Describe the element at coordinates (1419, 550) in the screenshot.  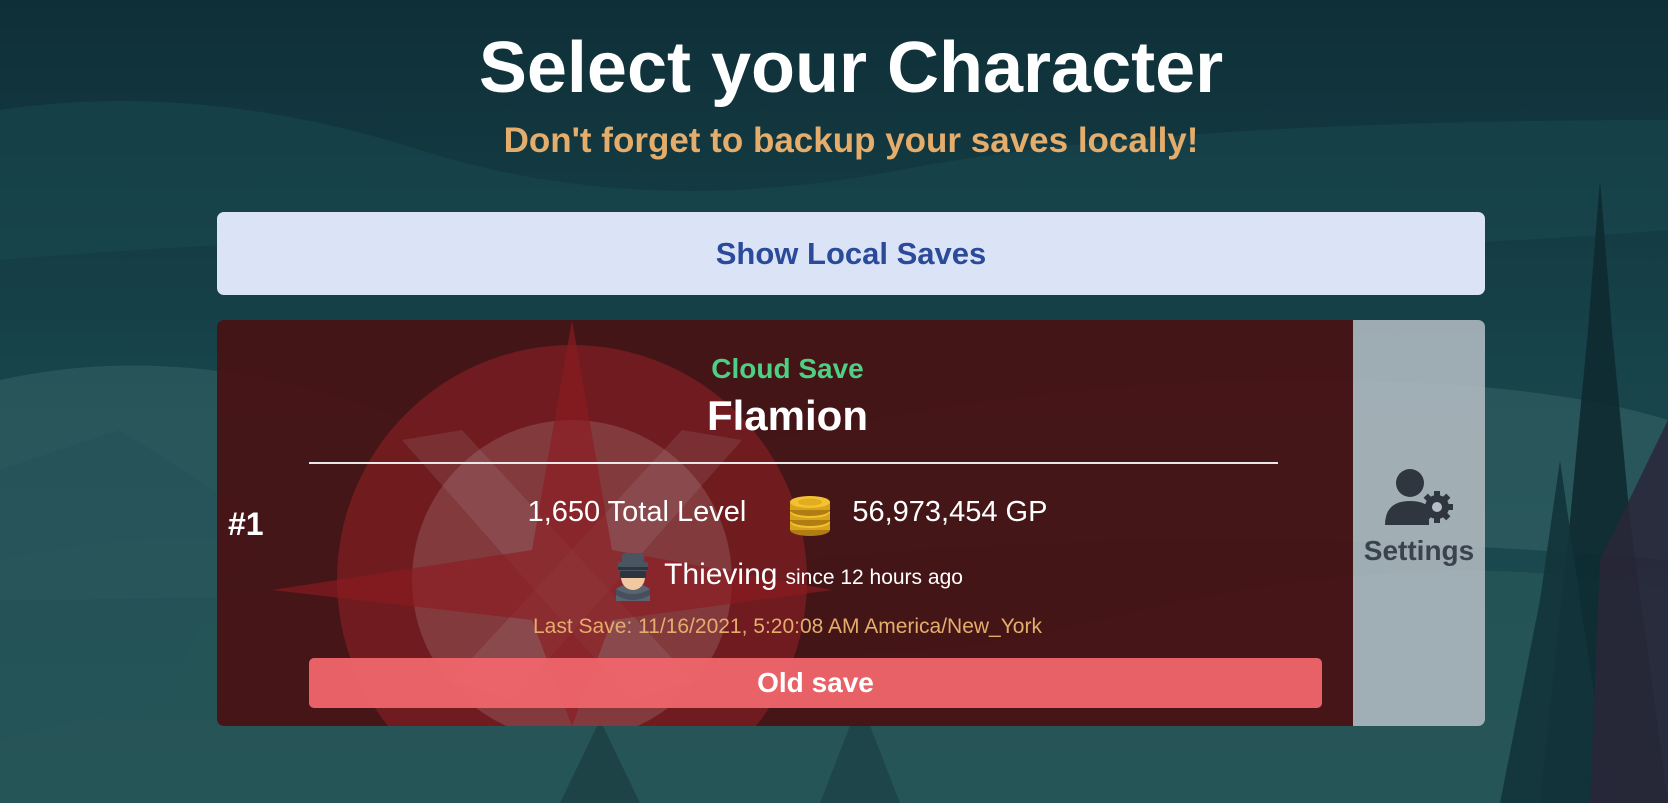
I see `settings-label: Settings` at that location.